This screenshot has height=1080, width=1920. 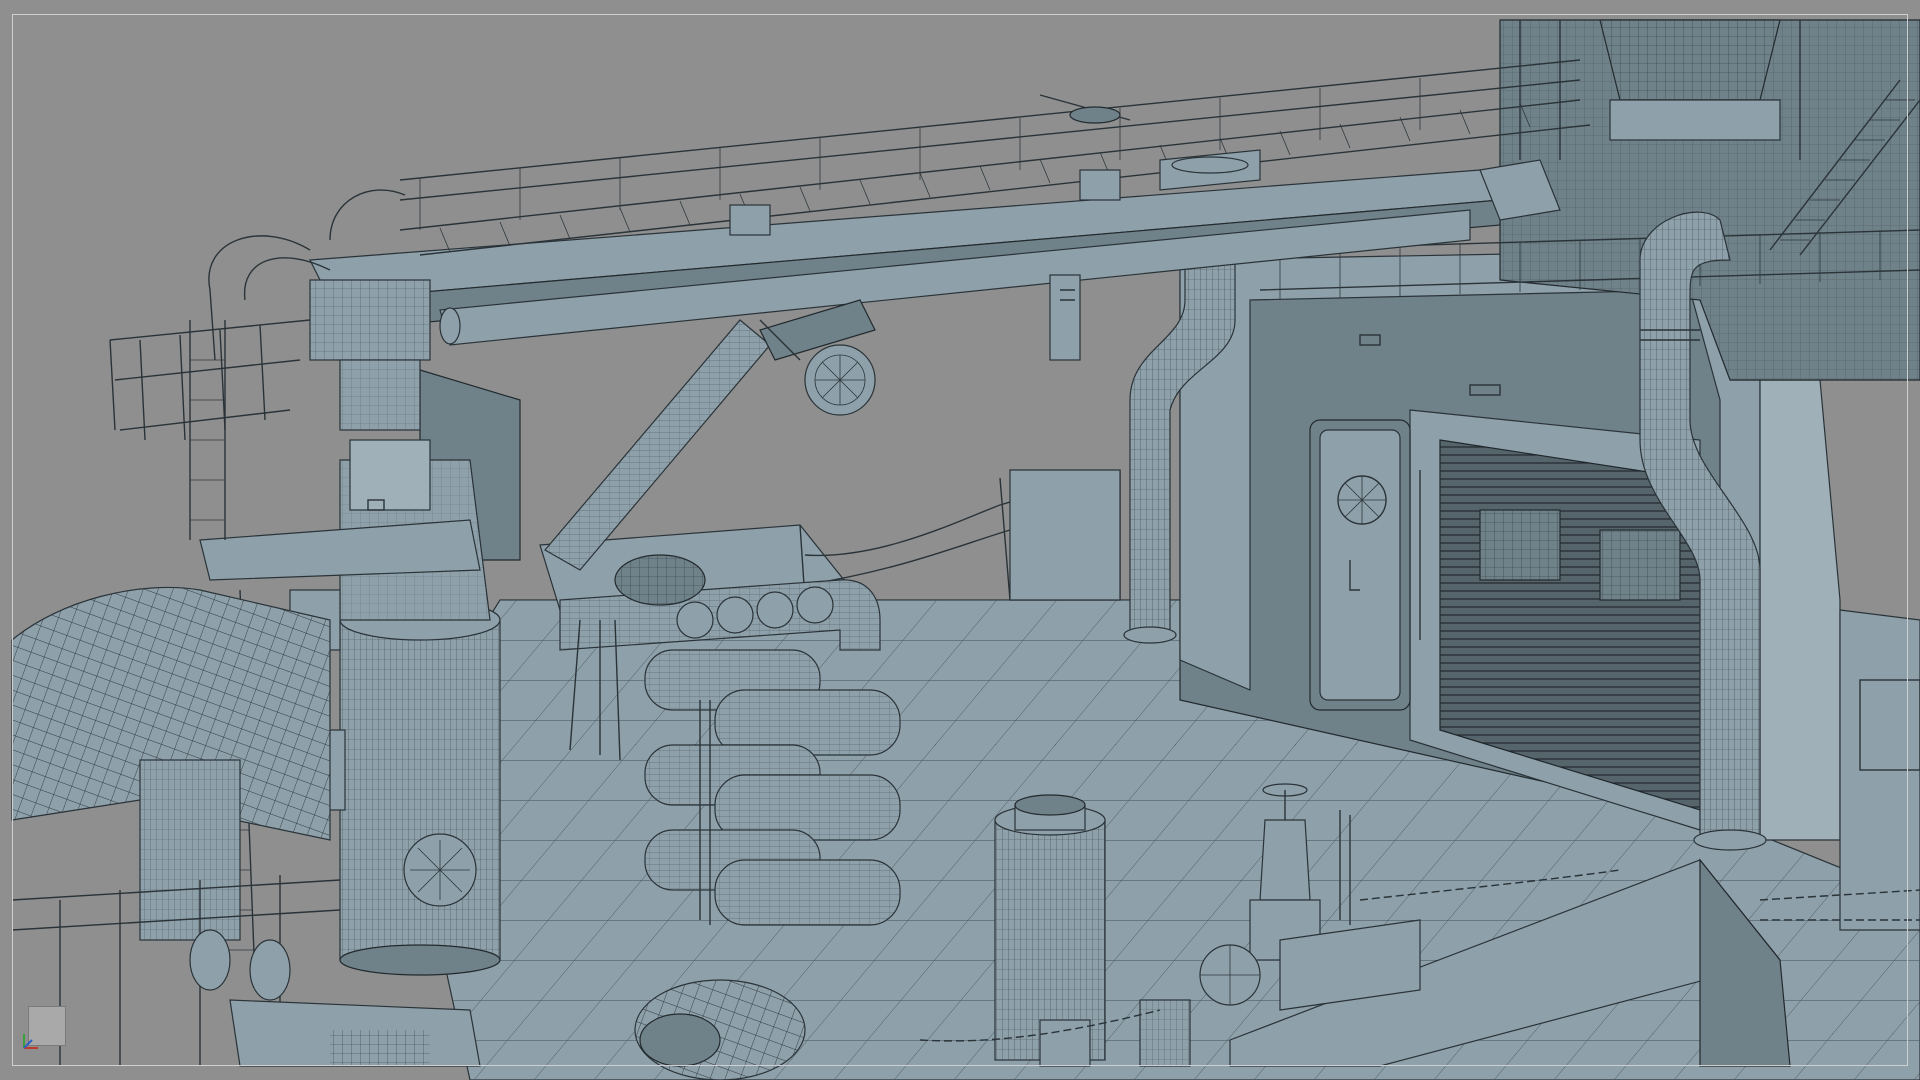 I want to click on z-axis, so click(x=28, y=1044).